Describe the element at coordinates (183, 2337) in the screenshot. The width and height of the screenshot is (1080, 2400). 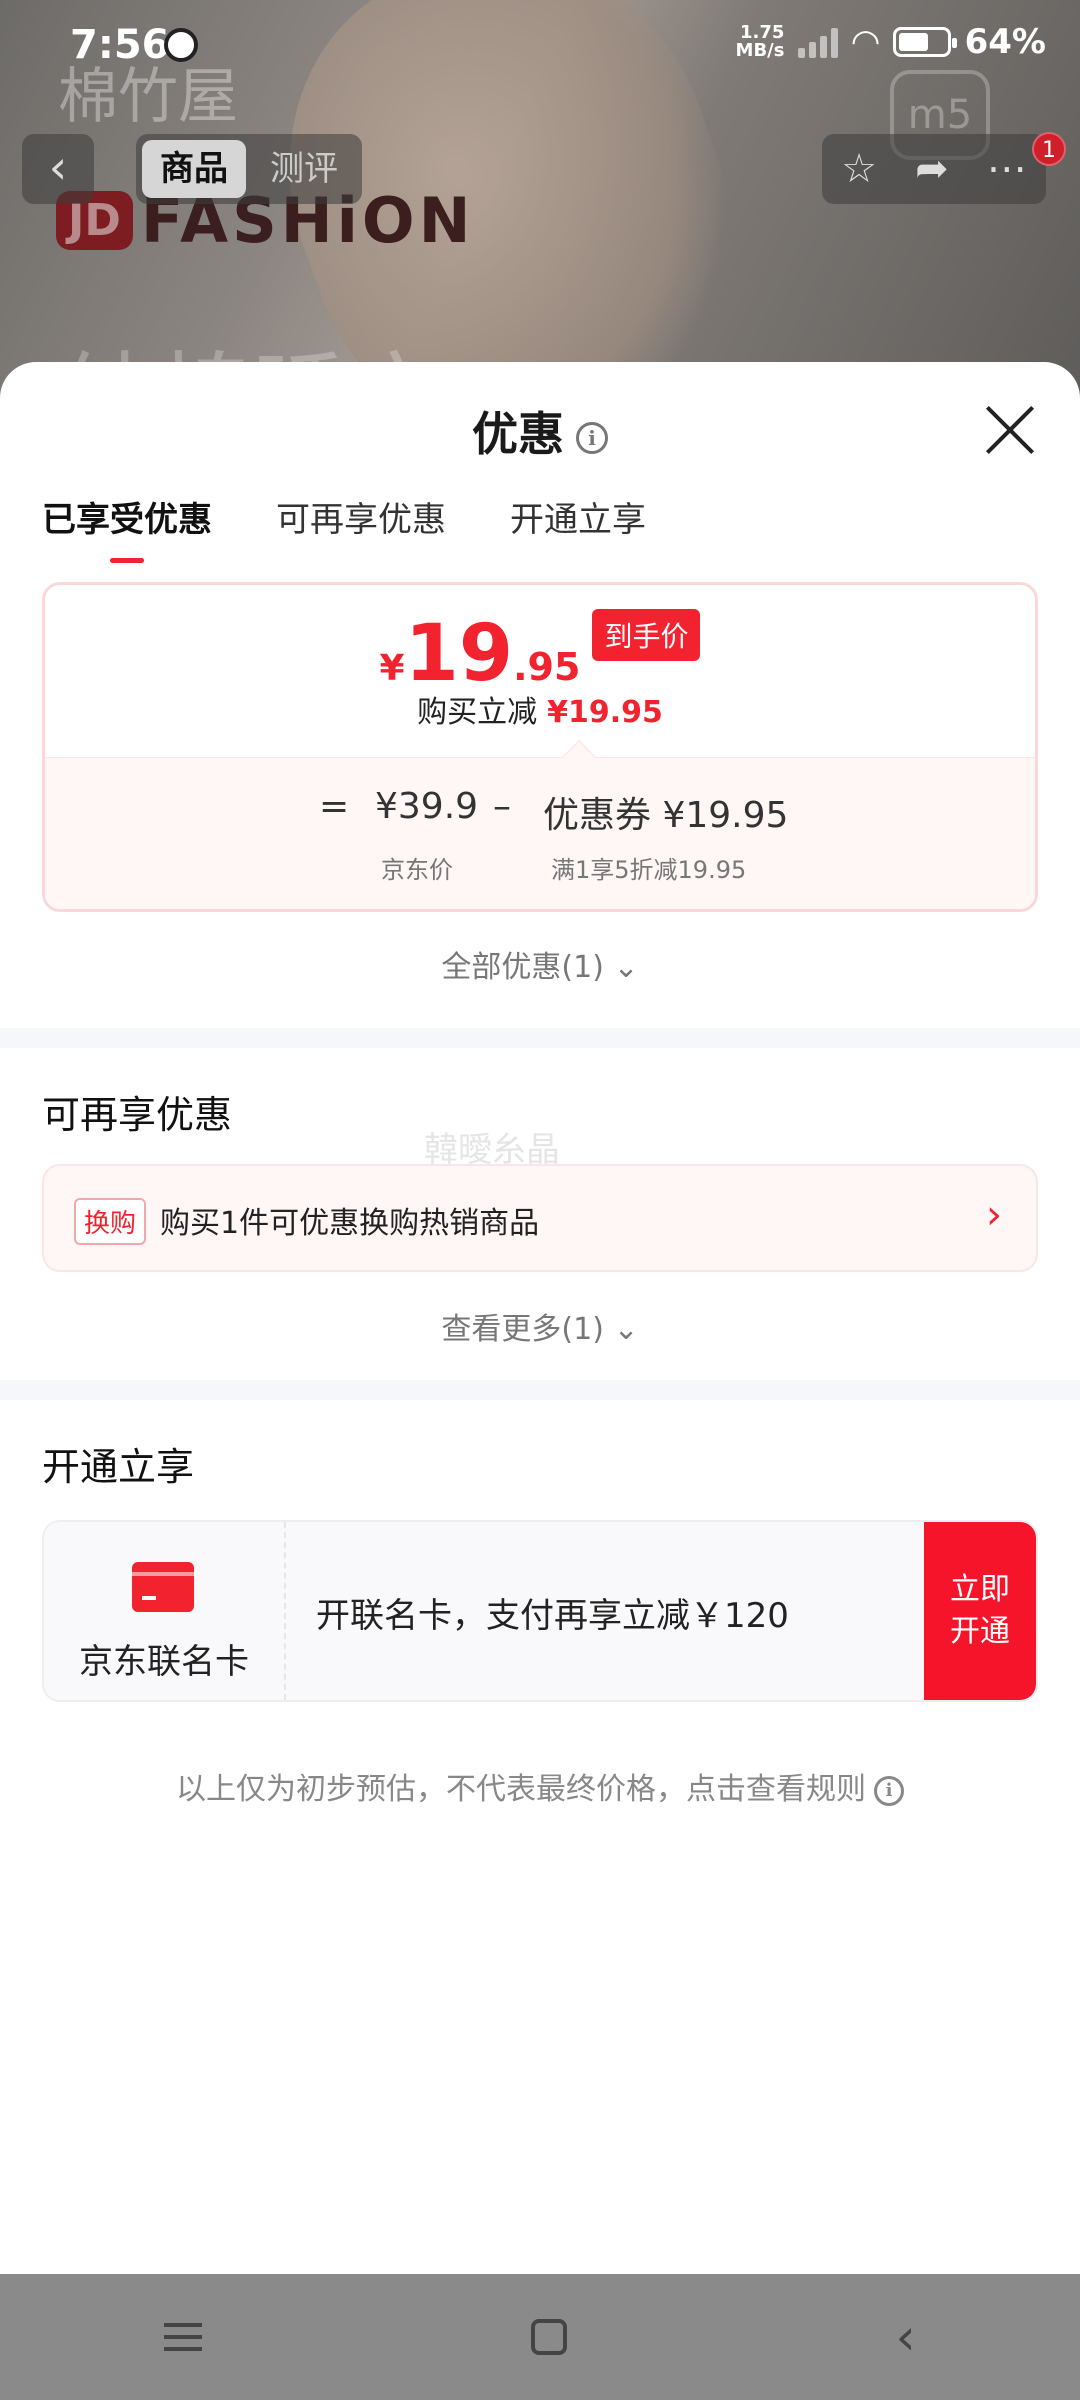
I see `menu-icon` at that location.